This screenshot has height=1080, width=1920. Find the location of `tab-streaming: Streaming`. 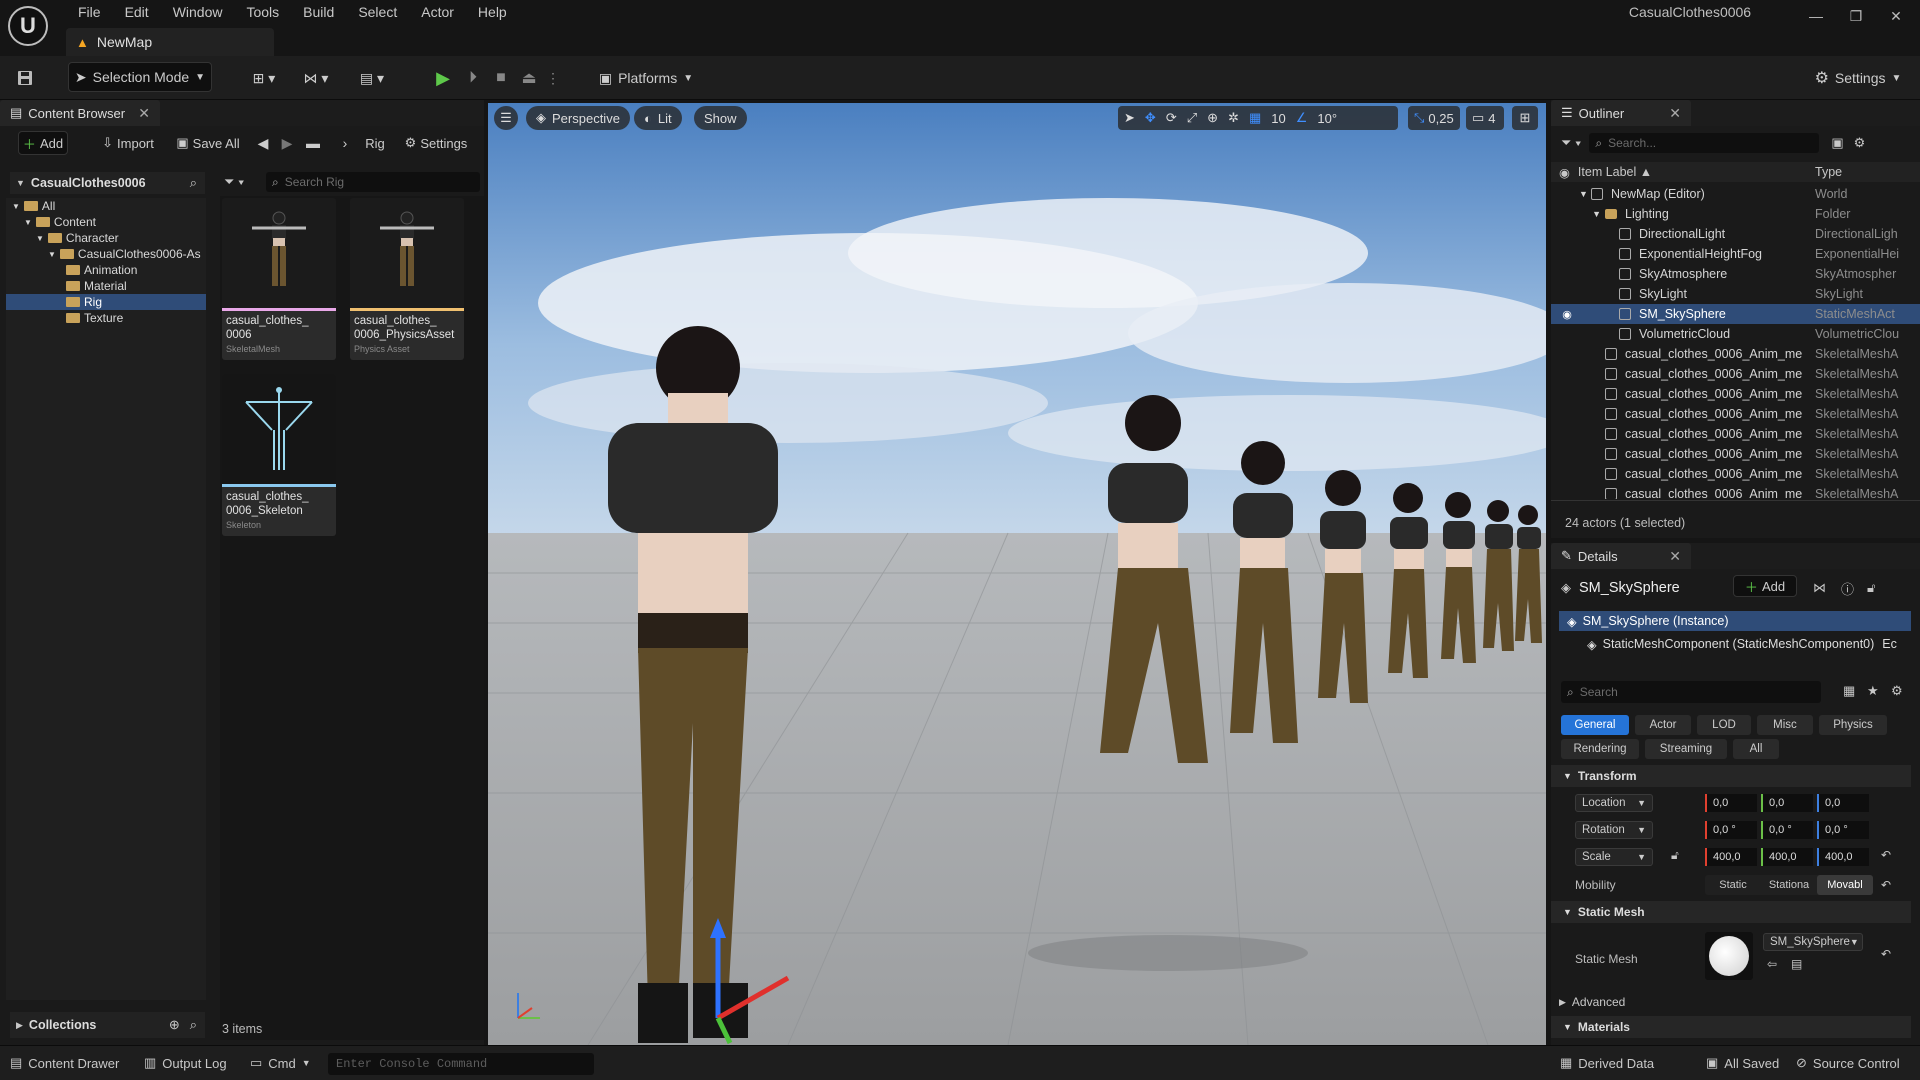

tab-streaming: Streaming is located at coordinates (1686, 749).